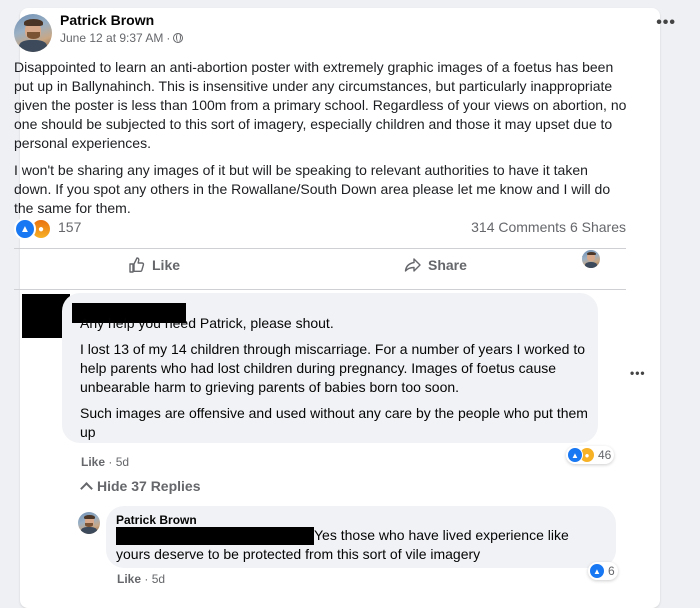 The height and width of the screenshot is (608, 700). What do you see at coordinates (320, 229) in the screenshot?
I see `reactions-summary: ▲ ● 157 314 Comments 6 Shares` at bounding box center [320, 229].